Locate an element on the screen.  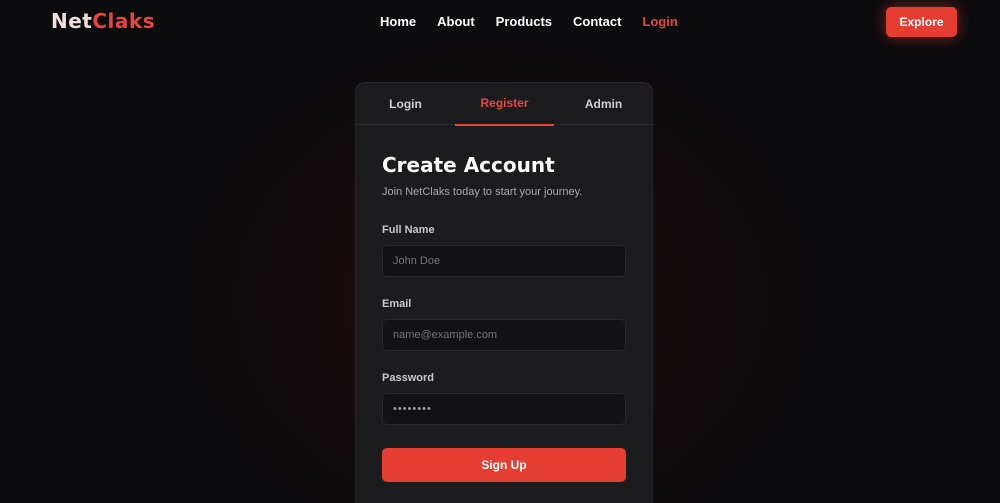
tab-admin: Admin is located at coordinates (603, 104).